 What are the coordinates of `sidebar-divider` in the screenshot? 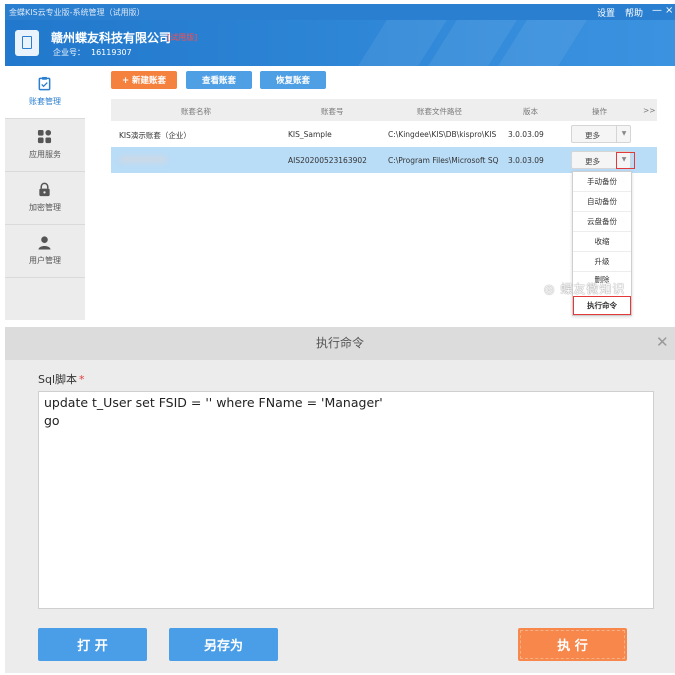 It's located at (45, 277).